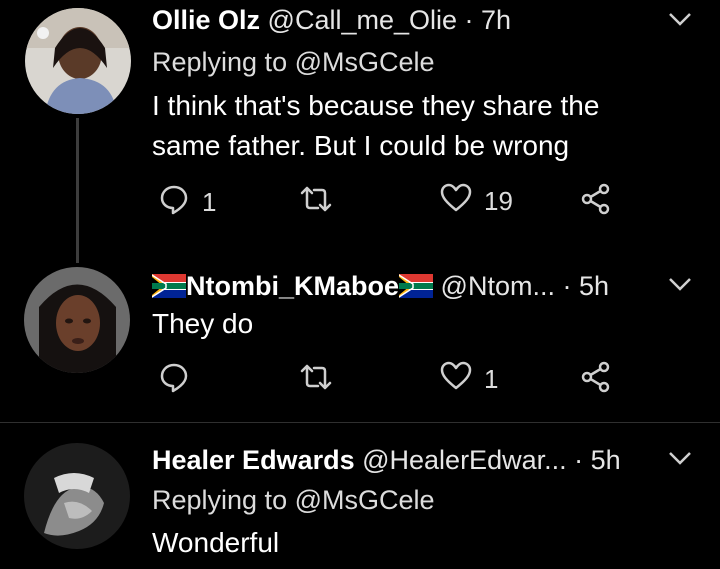 Image resolution: width=720 pixels, height=569 pixels. What do you see at coordinates (498, 201) in the screenshot?
I see `like-count: 19` at bounding box center [498, 201].